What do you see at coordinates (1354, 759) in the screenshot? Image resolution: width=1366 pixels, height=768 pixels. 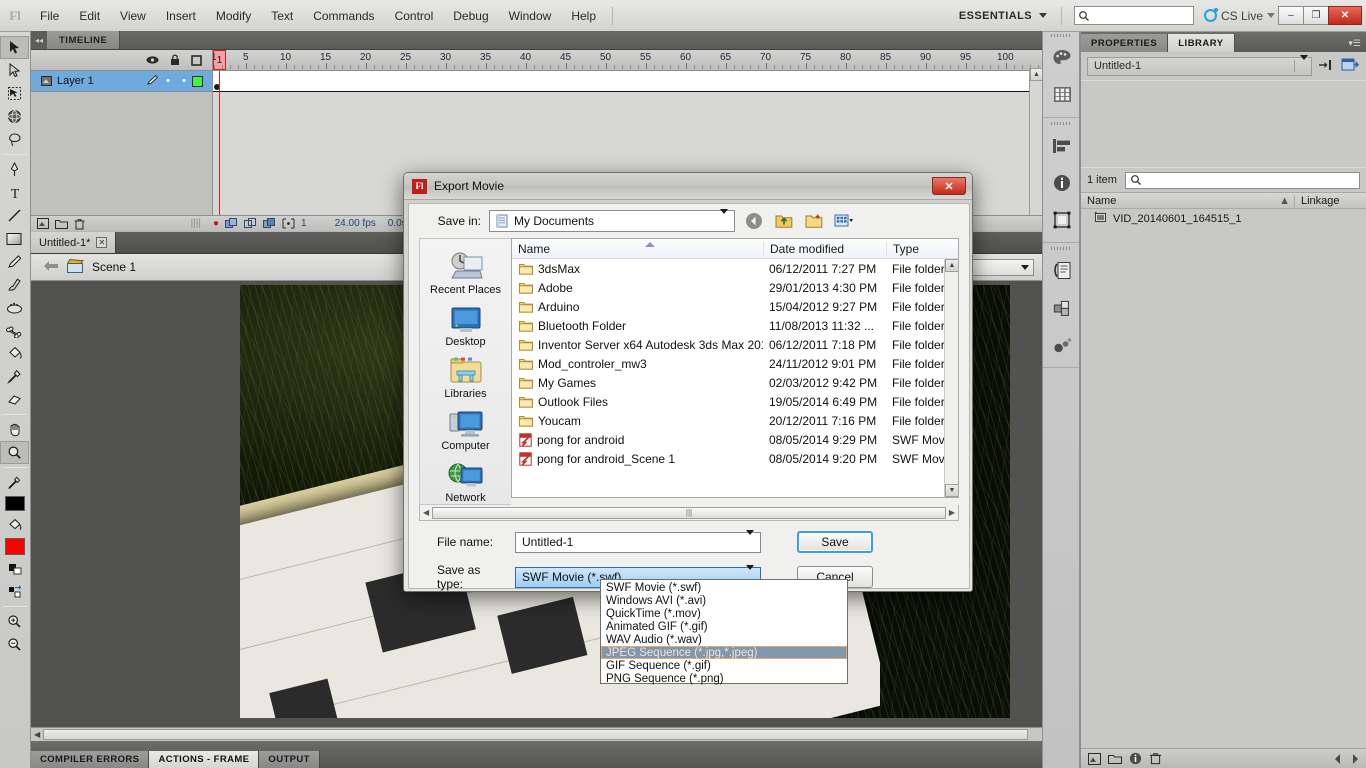 I see `scroll-right-icon` at bounding box center [1354, 759].